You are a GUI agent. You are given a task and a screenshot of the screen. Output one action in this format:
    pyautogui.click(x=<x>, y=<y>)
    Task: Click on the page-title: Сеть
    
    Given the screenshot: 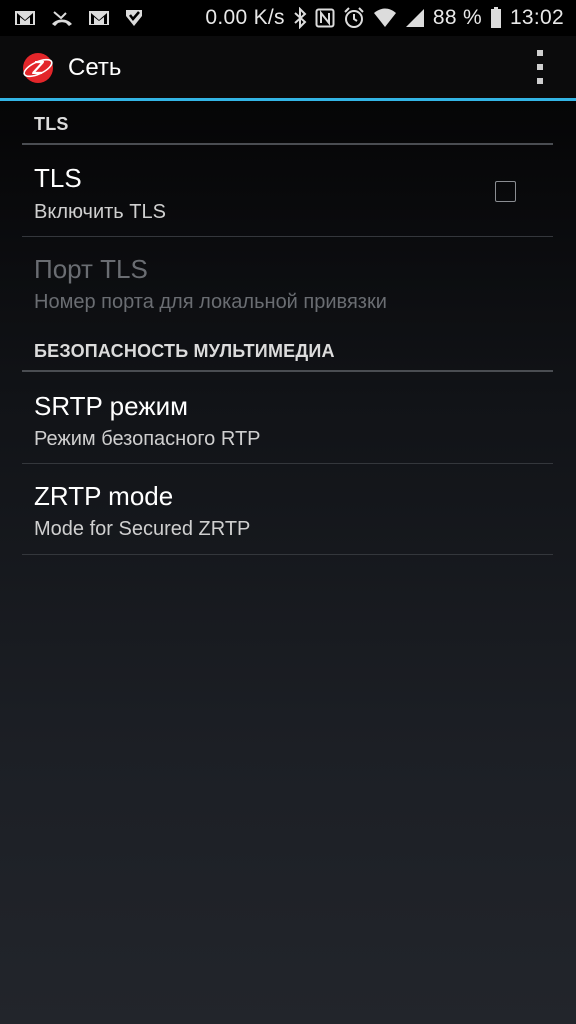 What is the action you would take?
    pyautogui.click(x=95, y=67)
    